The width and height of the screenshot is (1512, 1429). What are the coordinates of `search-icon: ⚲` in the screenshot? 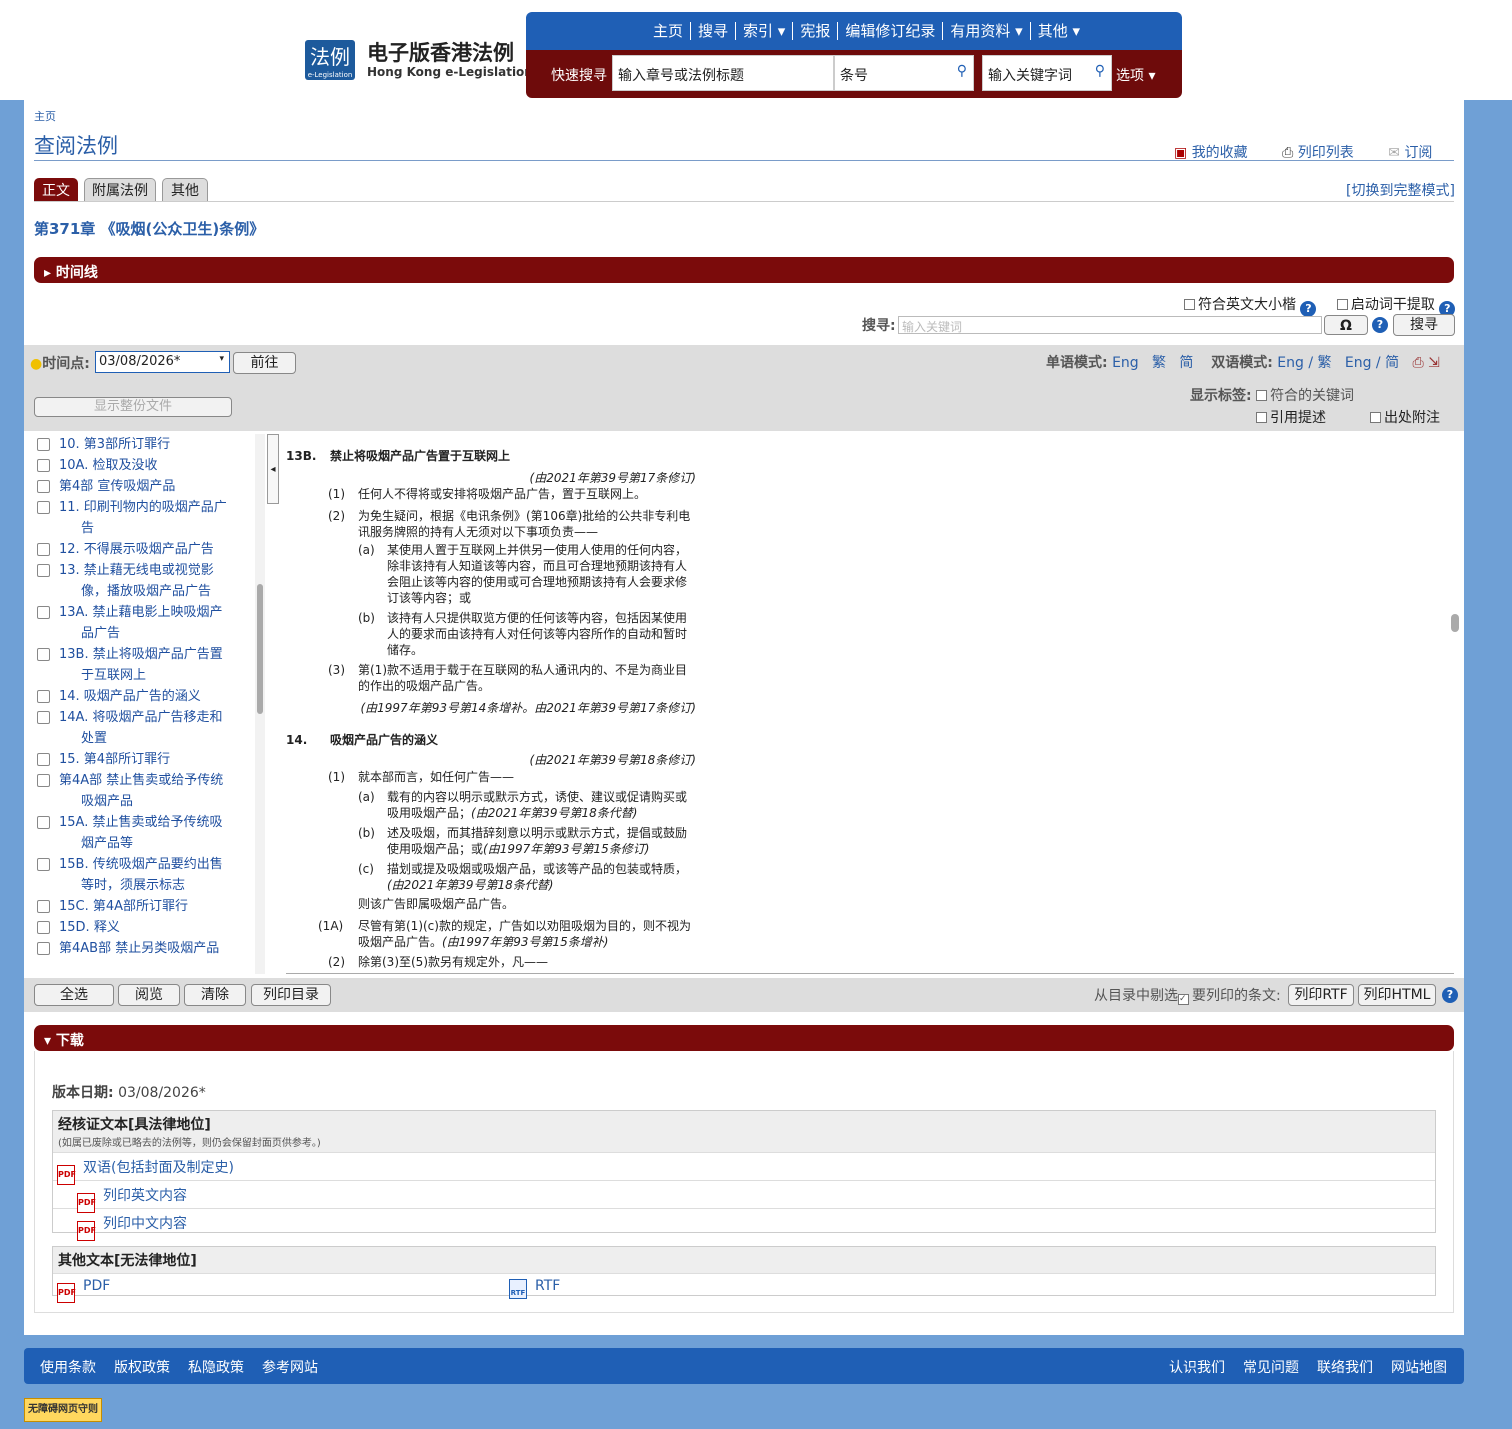 It's located at (962, 71).